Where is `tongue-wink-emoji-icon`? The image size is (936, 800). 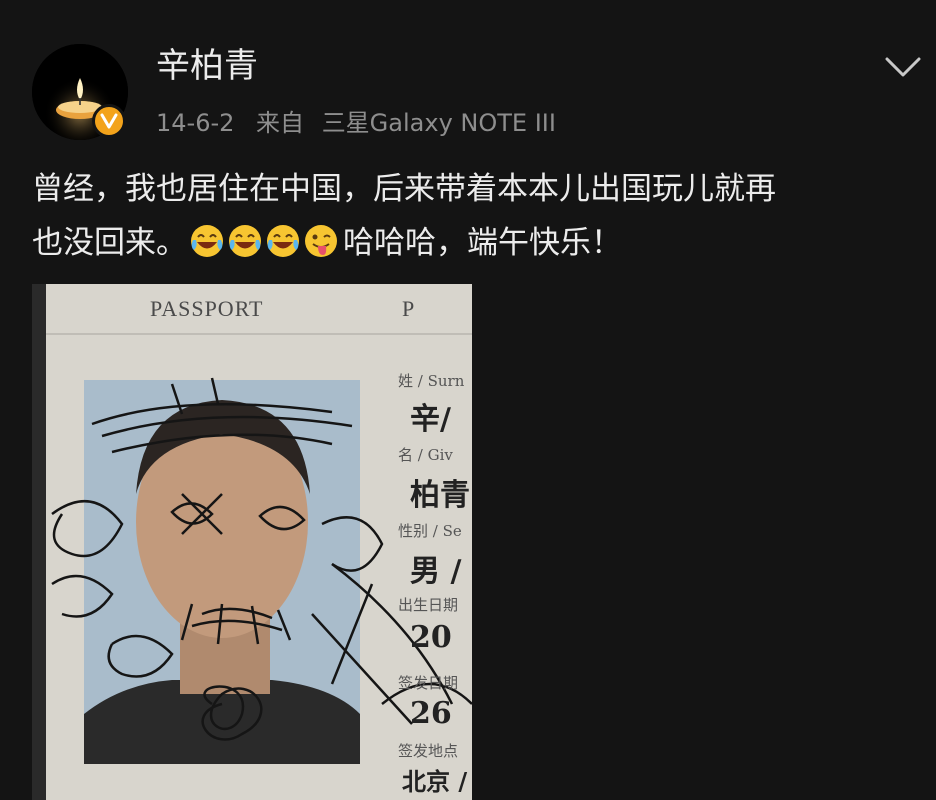 tongue-wink-emoji-icon is located at coordinates (321, 241).